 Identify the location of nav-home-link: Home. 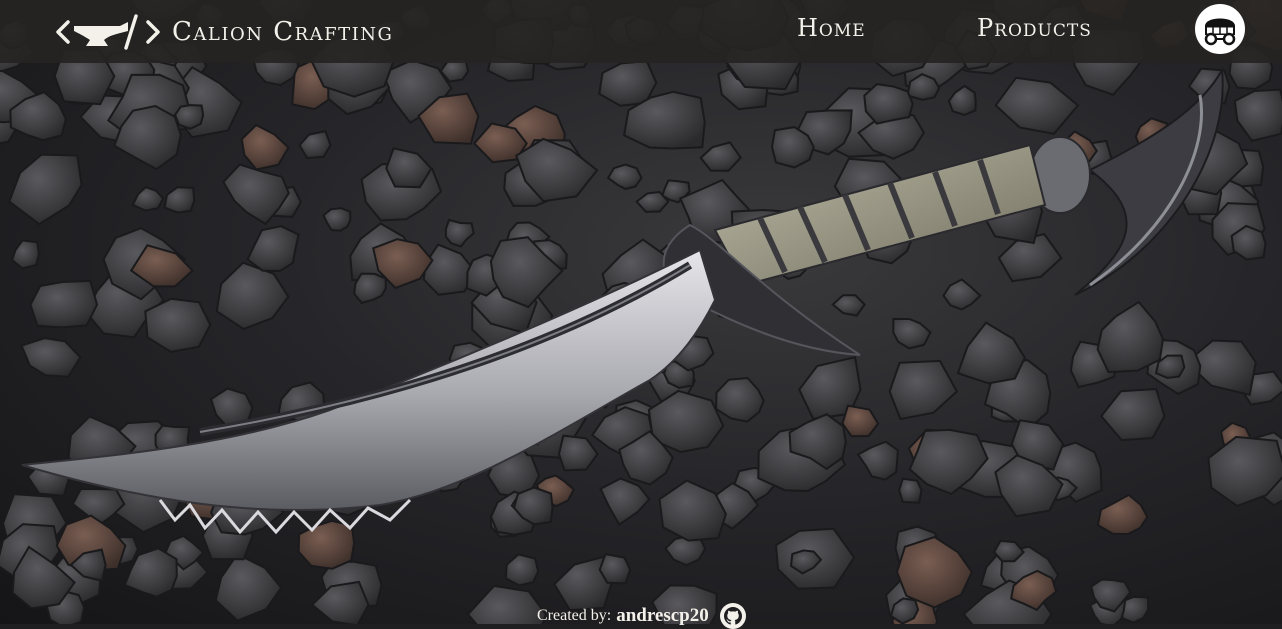
(831, 28).